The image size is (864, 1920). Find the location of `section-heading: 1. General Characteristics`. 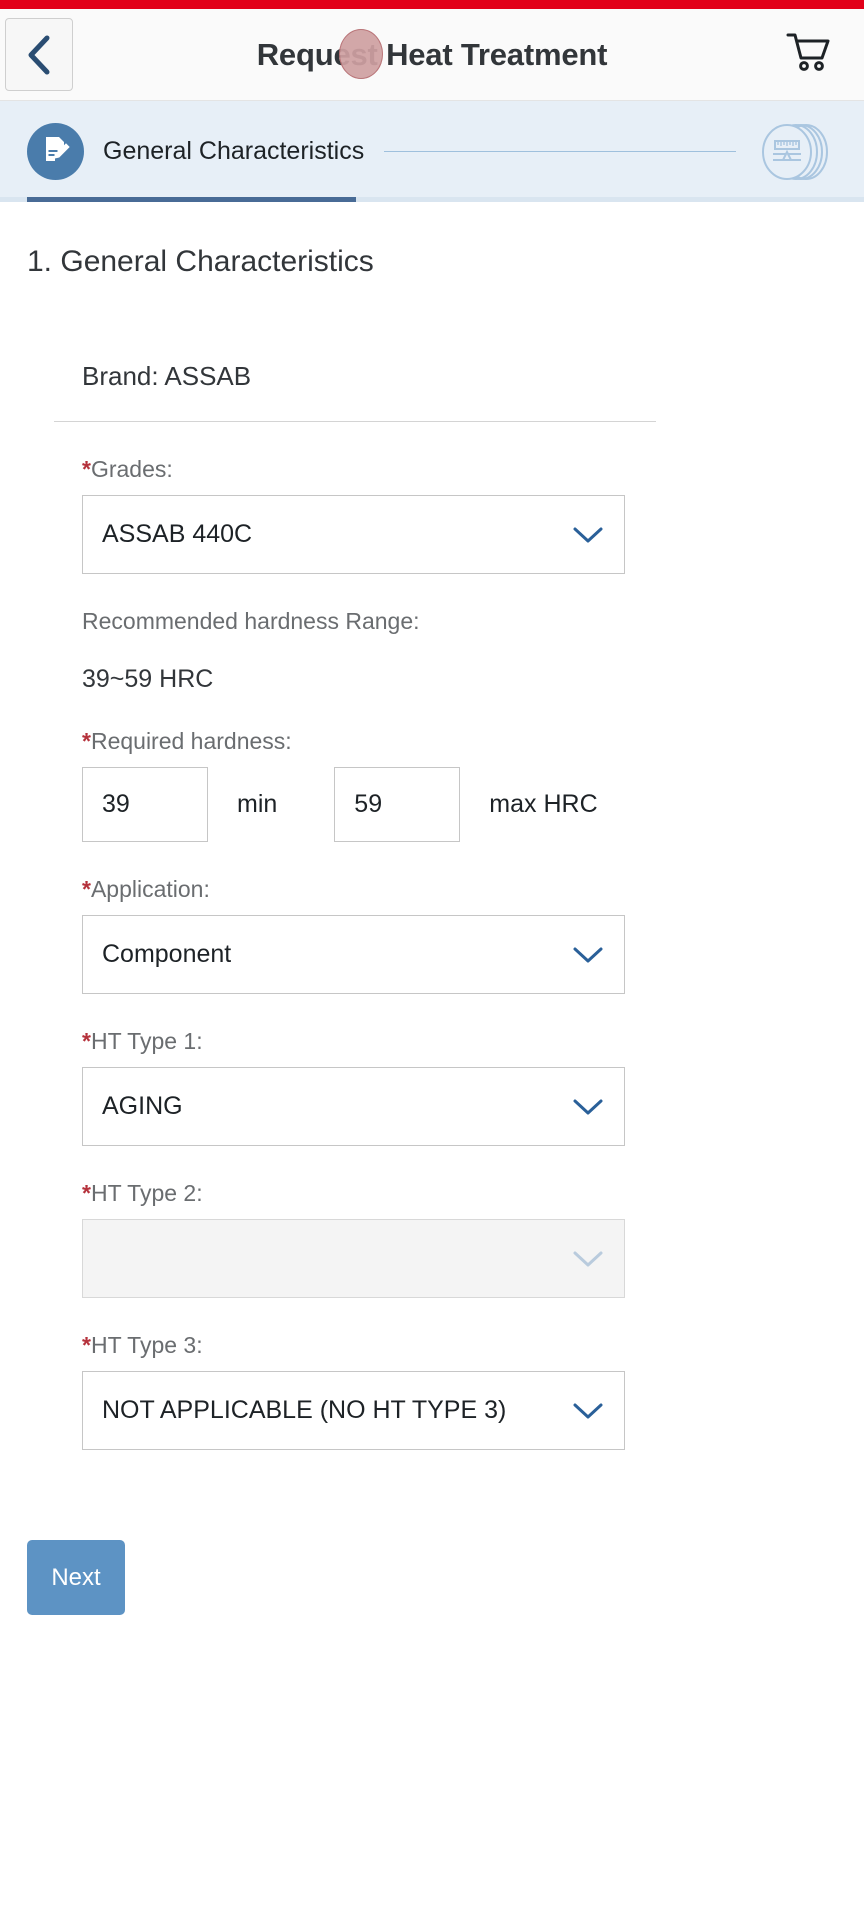

section-heading: 1. General Characteristics is located at coordinates (200, 261).